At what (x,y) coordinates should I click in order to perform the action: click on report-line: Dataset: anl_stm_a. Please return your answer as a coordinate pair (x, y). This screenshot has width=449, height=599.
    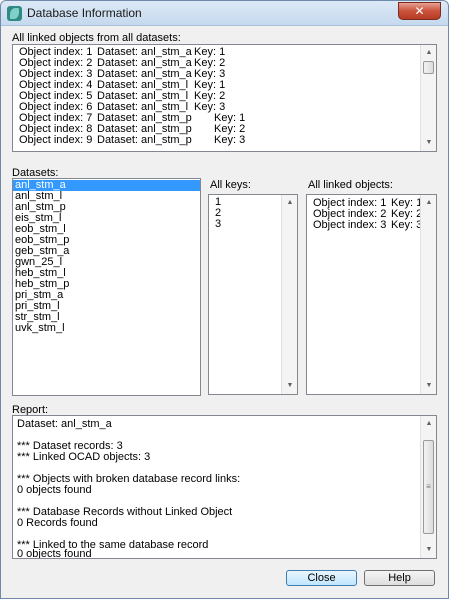
    Looking at the image, I should click on (64, 424).